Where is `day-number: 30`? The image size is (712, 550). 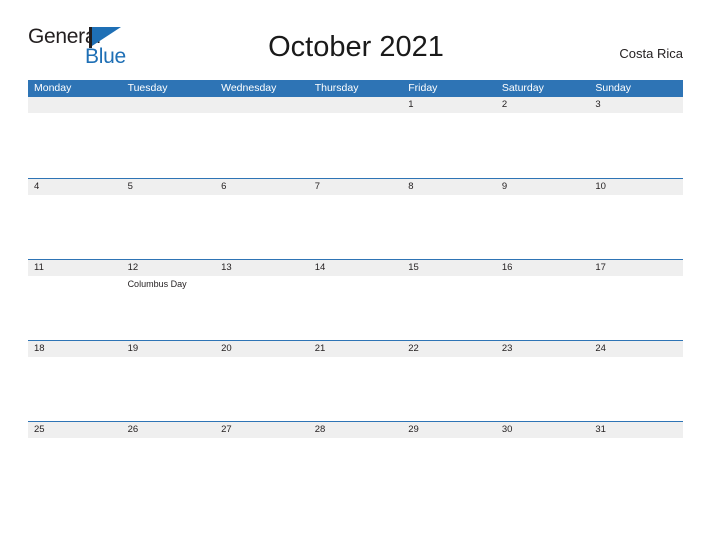
day-number: 30 is located at coordinates (507, 429).